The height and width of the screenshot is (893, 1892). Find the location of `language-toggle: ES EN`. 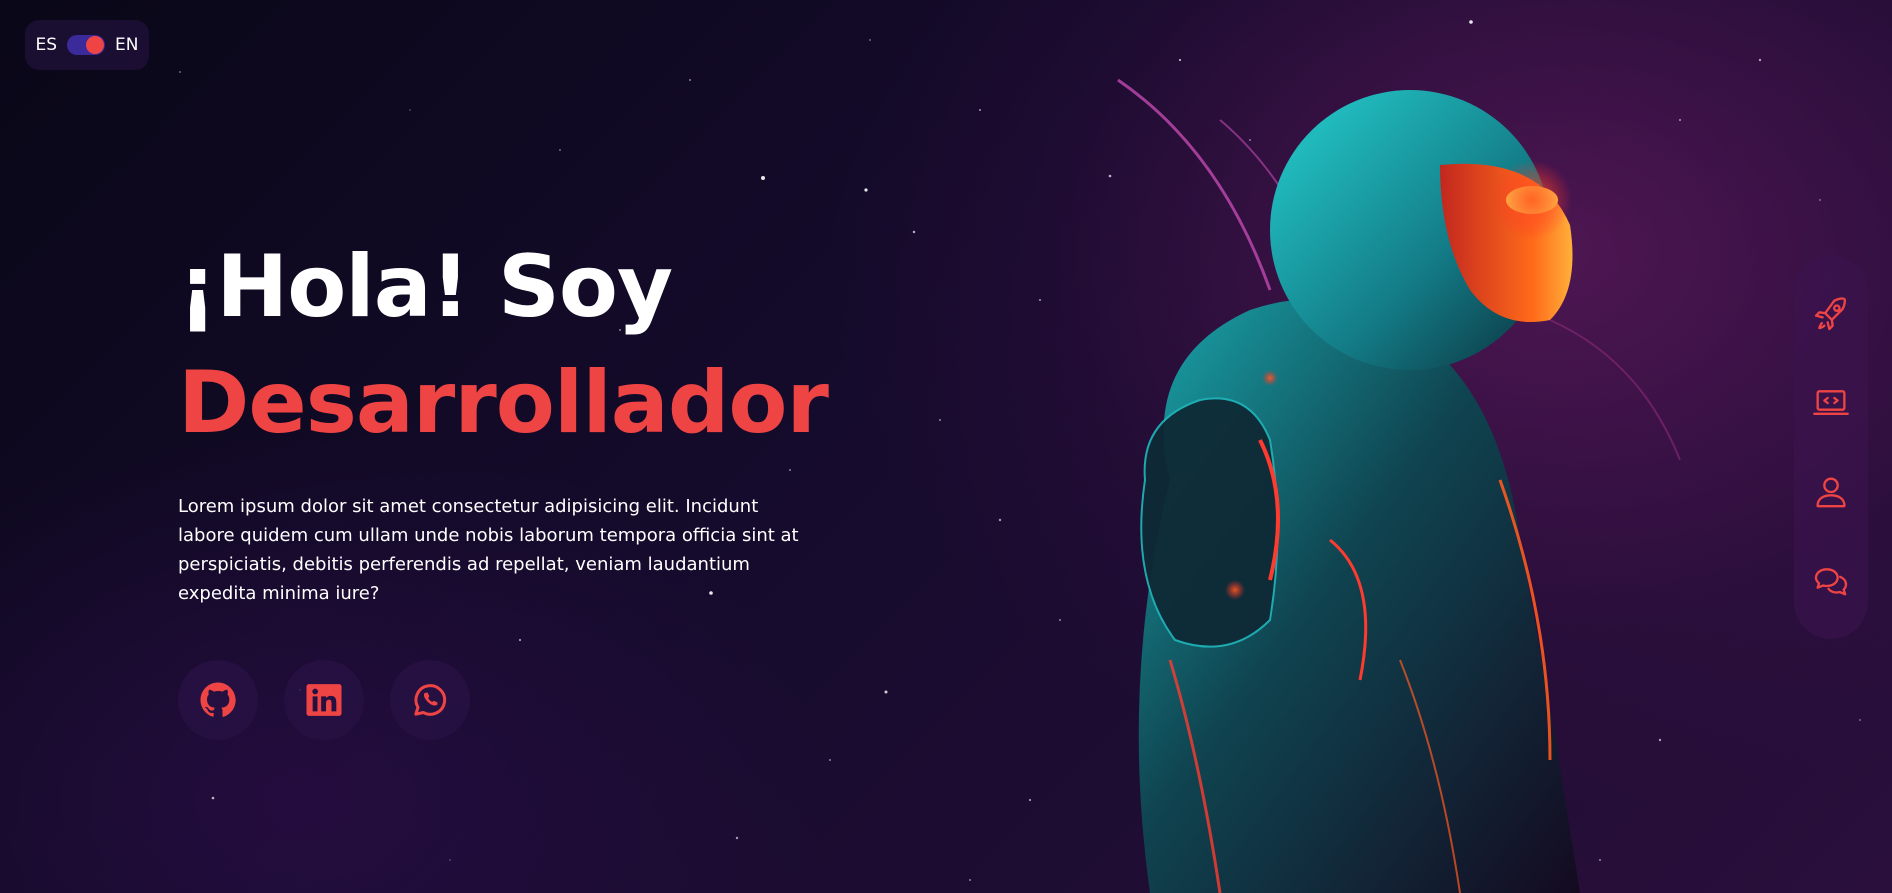

language-toggle: ES EN is located at coordinates (87, 45).